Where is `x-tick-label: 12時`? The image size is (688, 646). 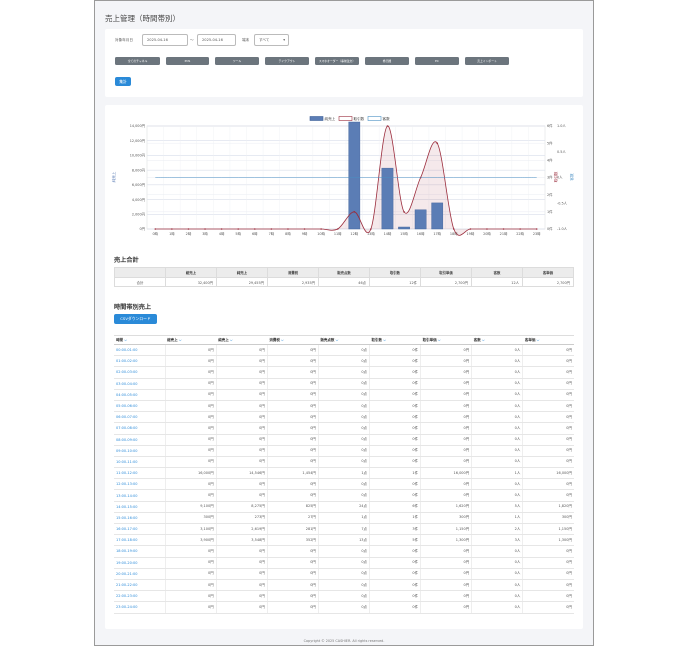
x-tick-label: 12時 is located at coordinates (354, 233).